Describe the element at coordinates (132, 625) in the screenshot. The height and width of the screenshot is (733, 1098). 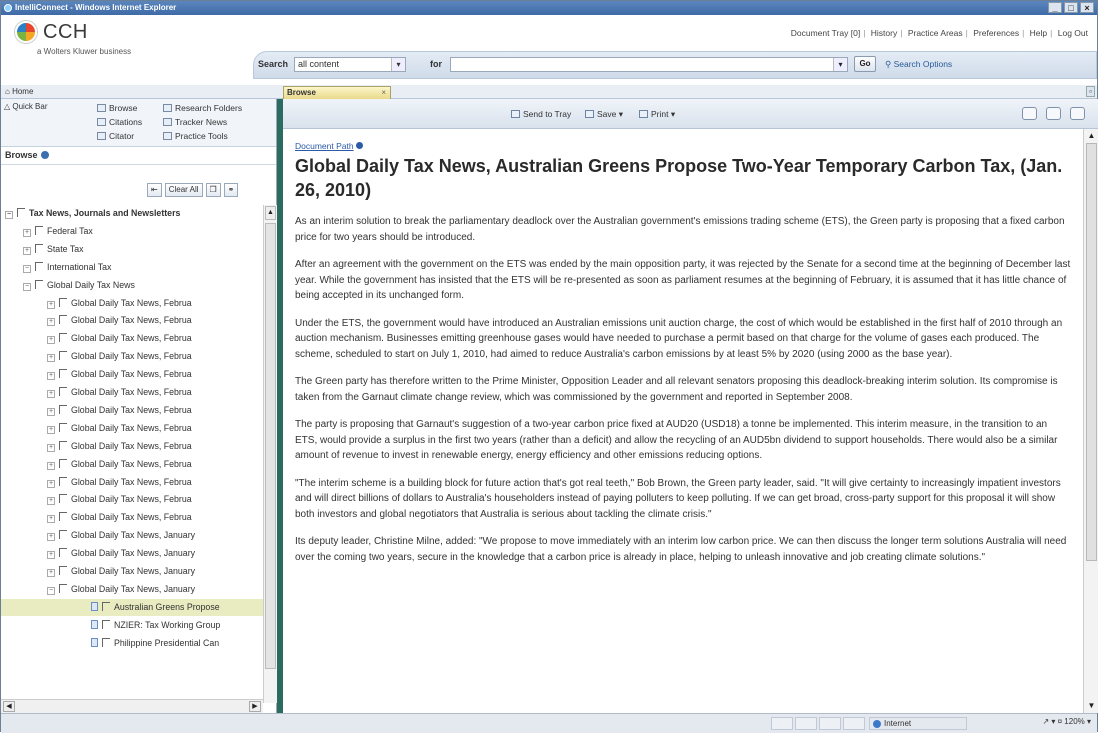
I see `tree-document-item: NZIER: Tax Working Group` at that location.